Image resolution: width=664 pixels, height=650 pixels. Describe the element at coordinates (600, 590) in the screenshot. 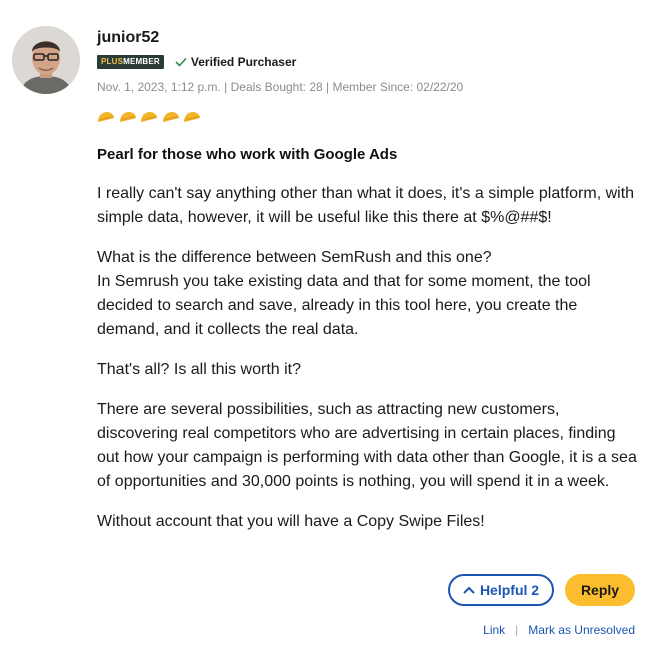

I see `reply-button: Reply` at that location.